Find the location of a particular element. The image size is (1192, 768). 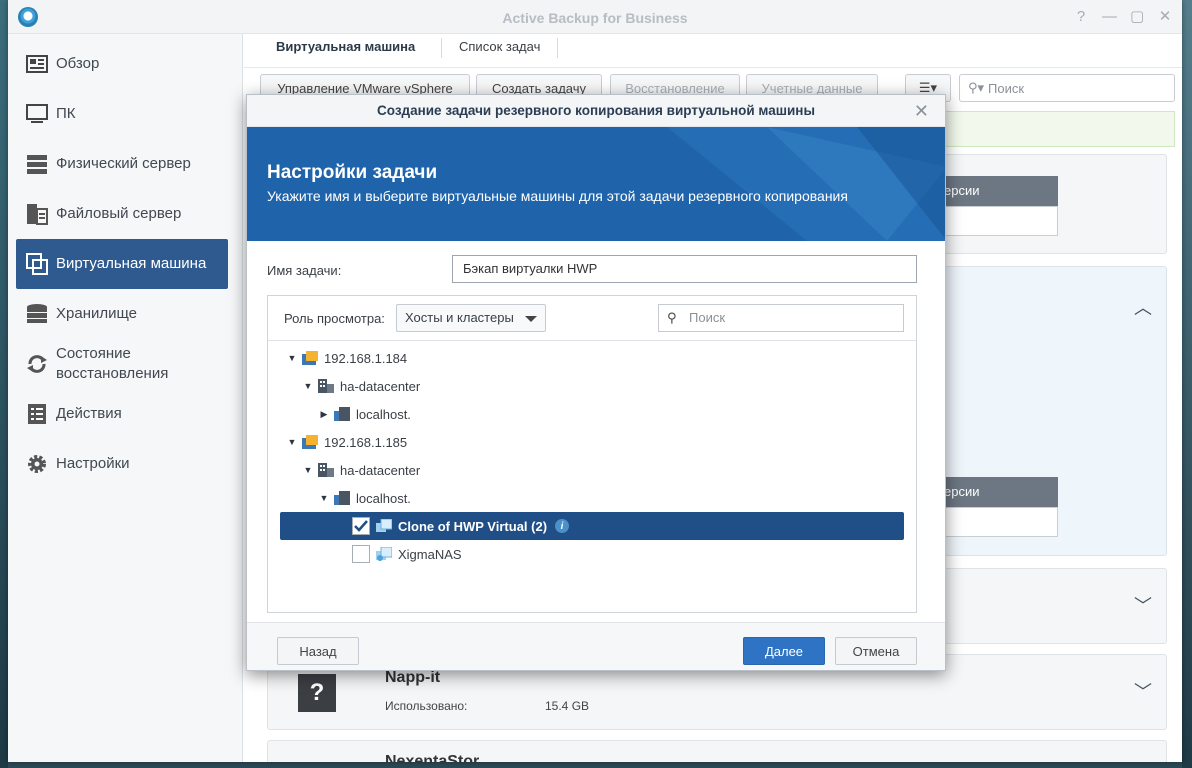

vm-name: Napp-it is located at coordinates (413, 677).